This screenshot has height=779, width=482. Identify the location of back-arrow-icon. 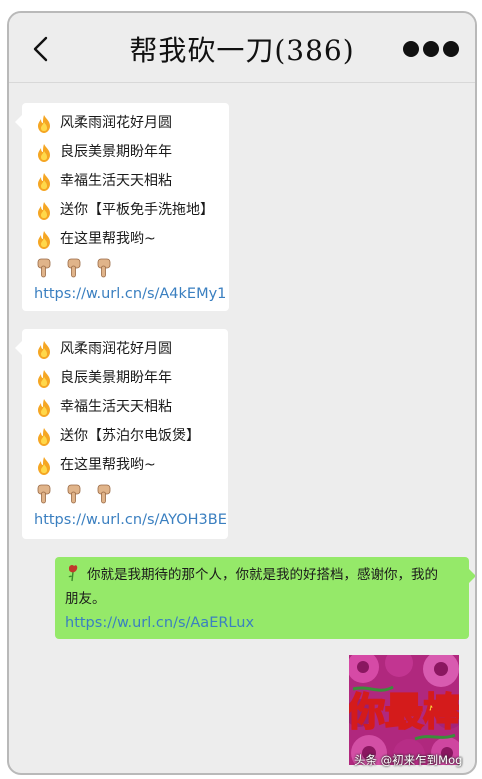
(41, 49).